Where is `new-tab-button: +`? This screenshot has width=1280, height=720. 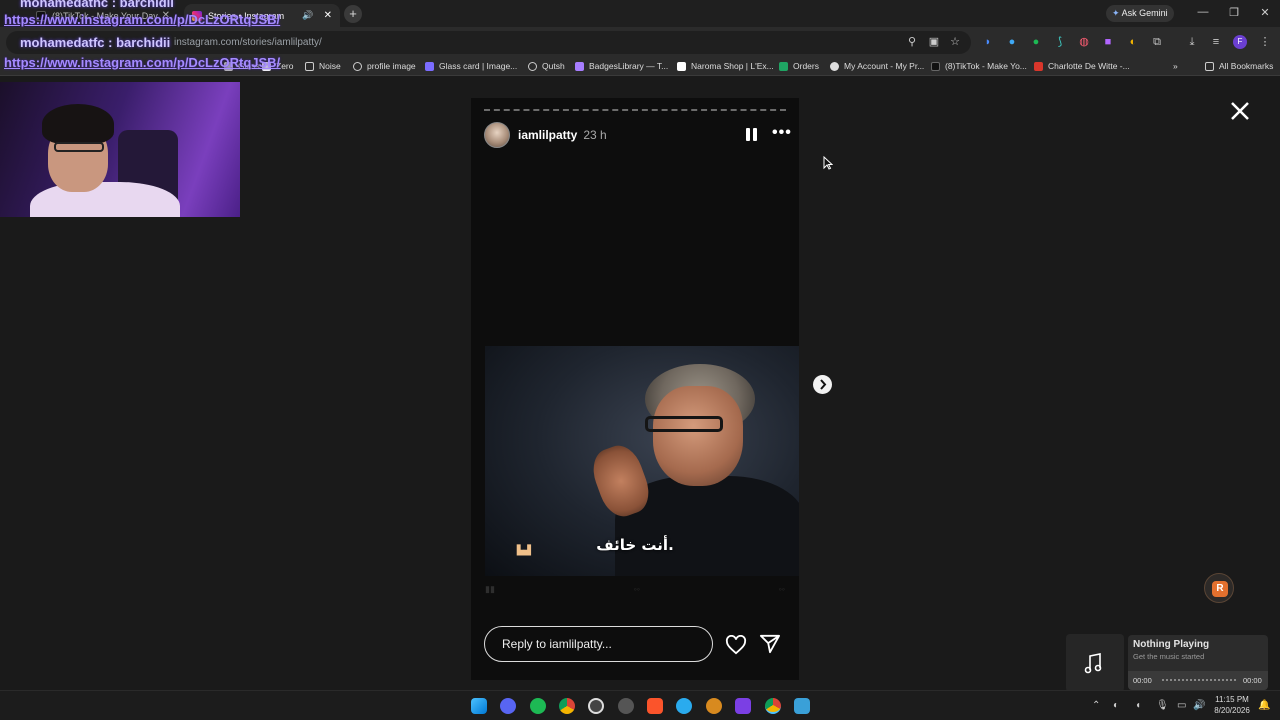 new-tab-button: + is located at coordinates (353, 14).